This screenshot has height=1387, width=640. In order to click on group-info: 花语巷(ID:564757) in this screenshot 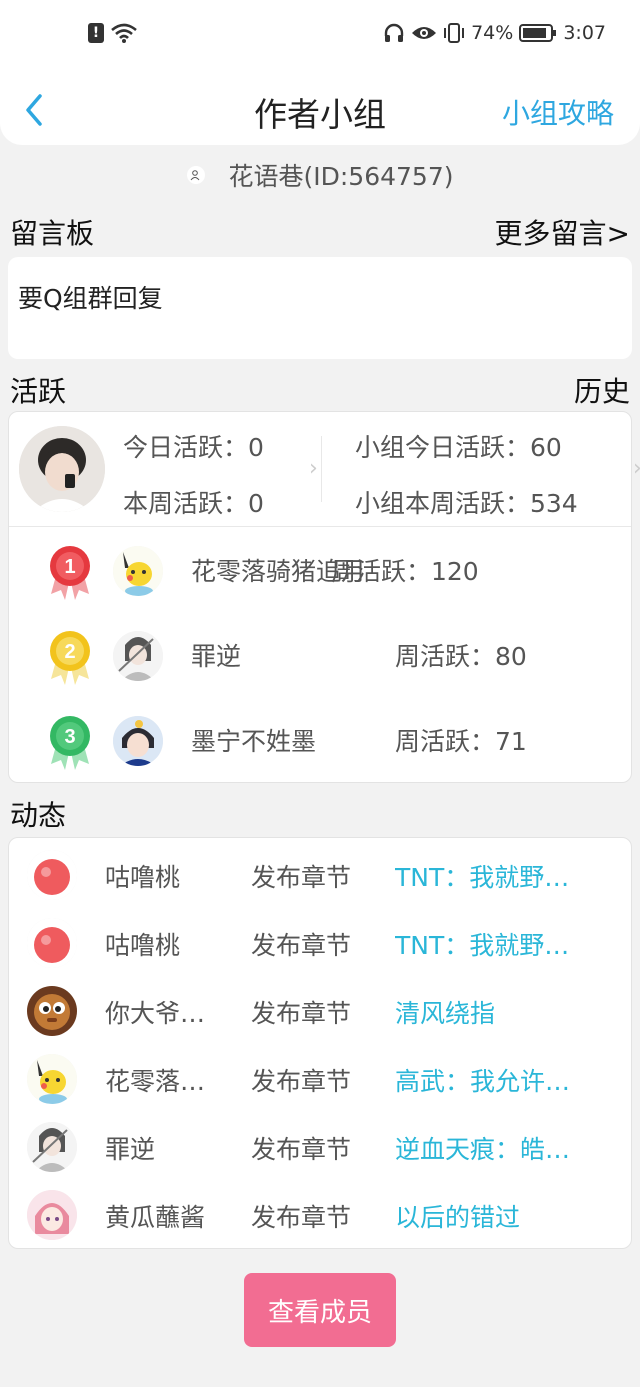, I will do `click(320, 175)`.